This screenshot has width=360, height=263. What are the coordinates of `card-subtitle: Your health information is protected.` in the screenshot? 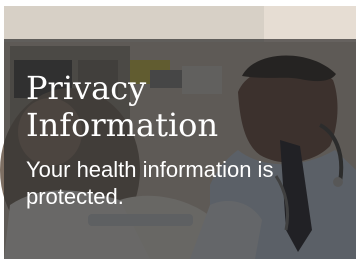 It's located at (150, 183).